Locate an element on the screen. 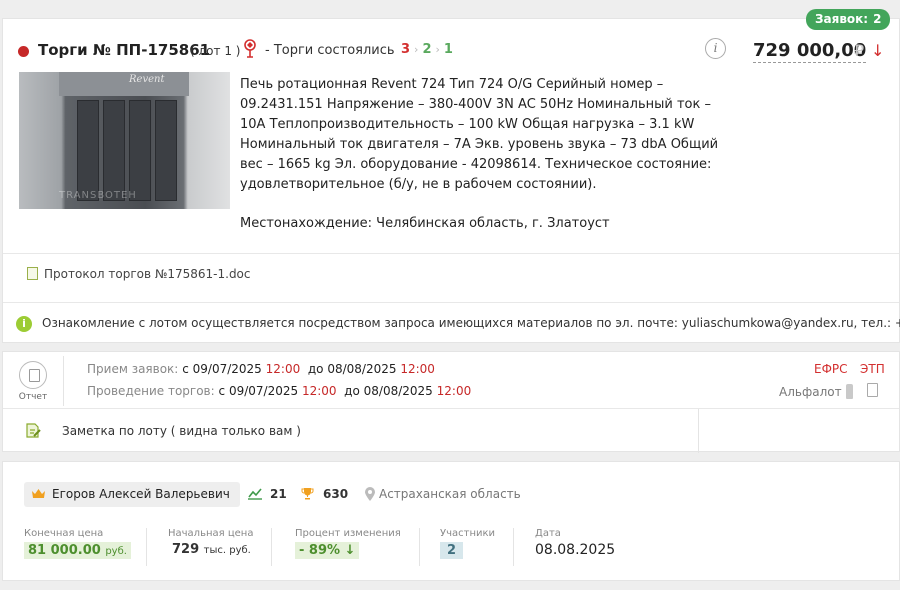 Image resolution: width=900 pixels, height=590 pixels. bids-badge-label: Заявок: is located at coordinates (842, 19).